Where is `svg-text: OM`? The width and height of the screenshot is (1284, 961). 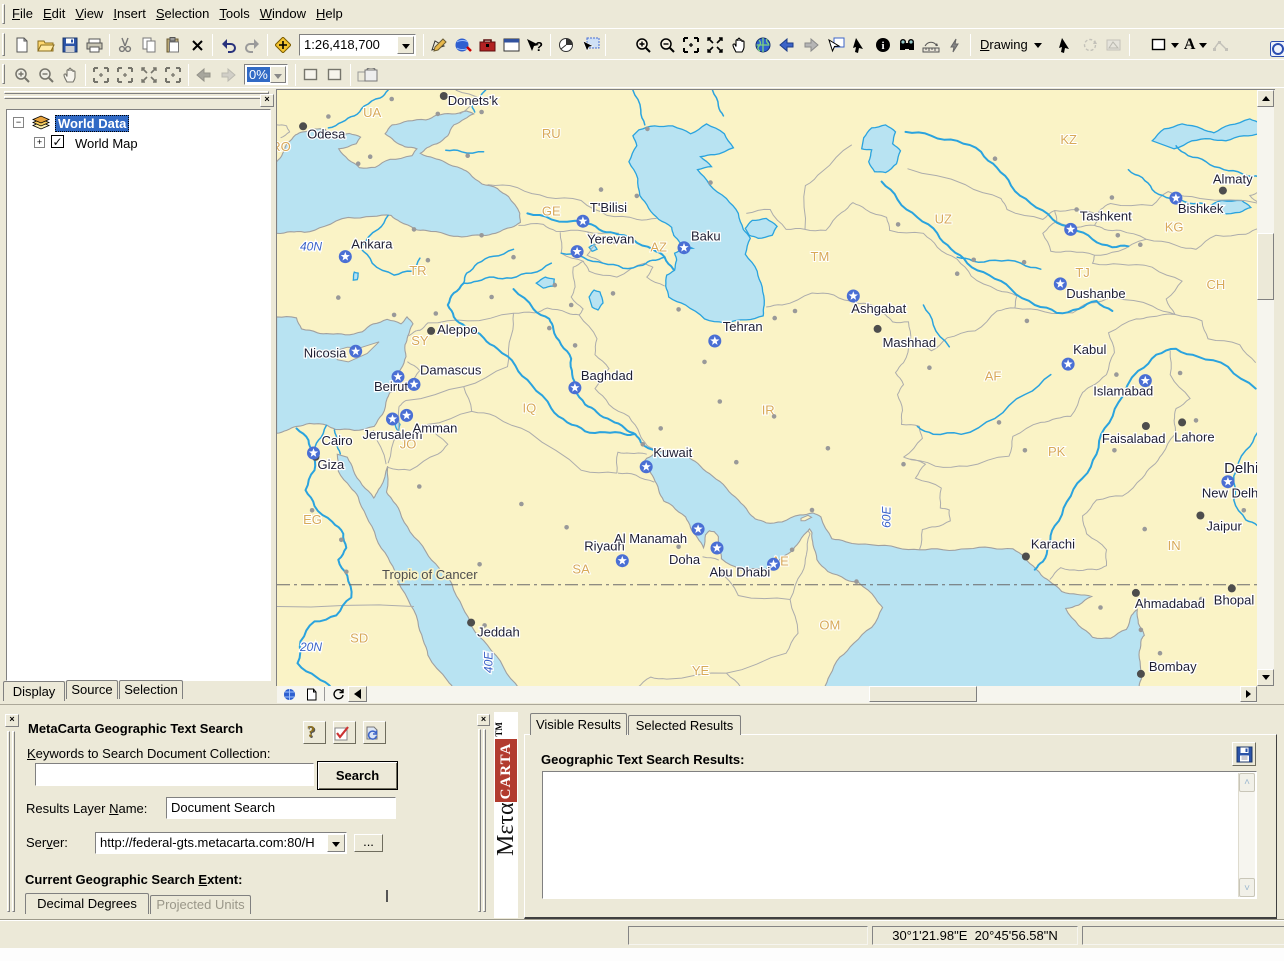
svg-text: OM is located at coordinates (829, 624).